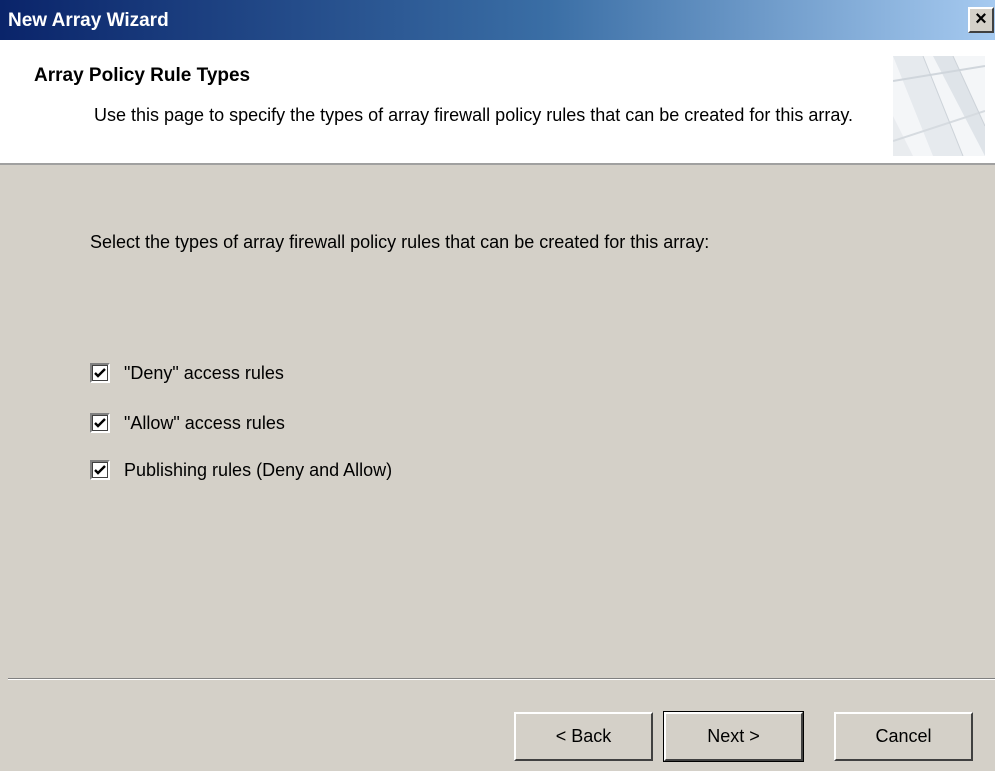  What do you see at coordinates (903, 736) in the screenshot?
I see `cancel-button: Cancel` at bounding box center [903, 736].